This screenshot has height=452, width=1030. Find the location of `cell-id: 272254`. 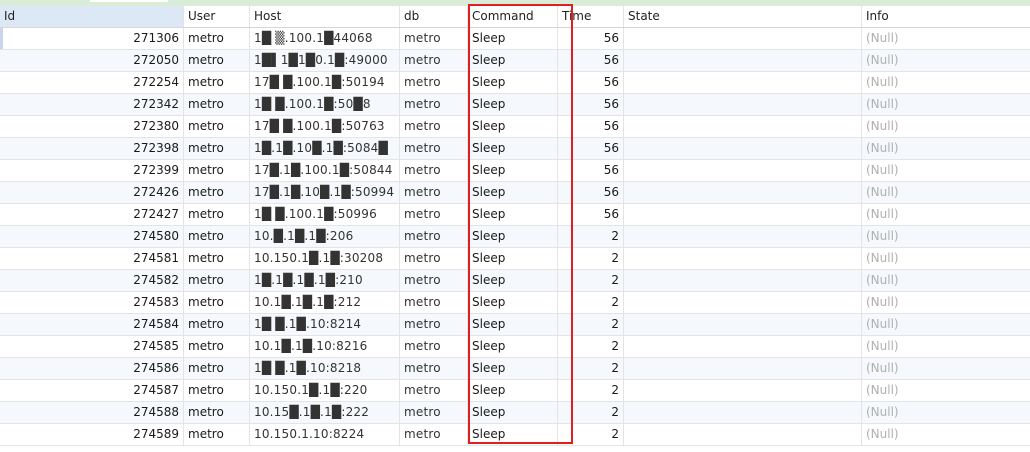

cell-id: 272254 is located at coordinates (92, 82).